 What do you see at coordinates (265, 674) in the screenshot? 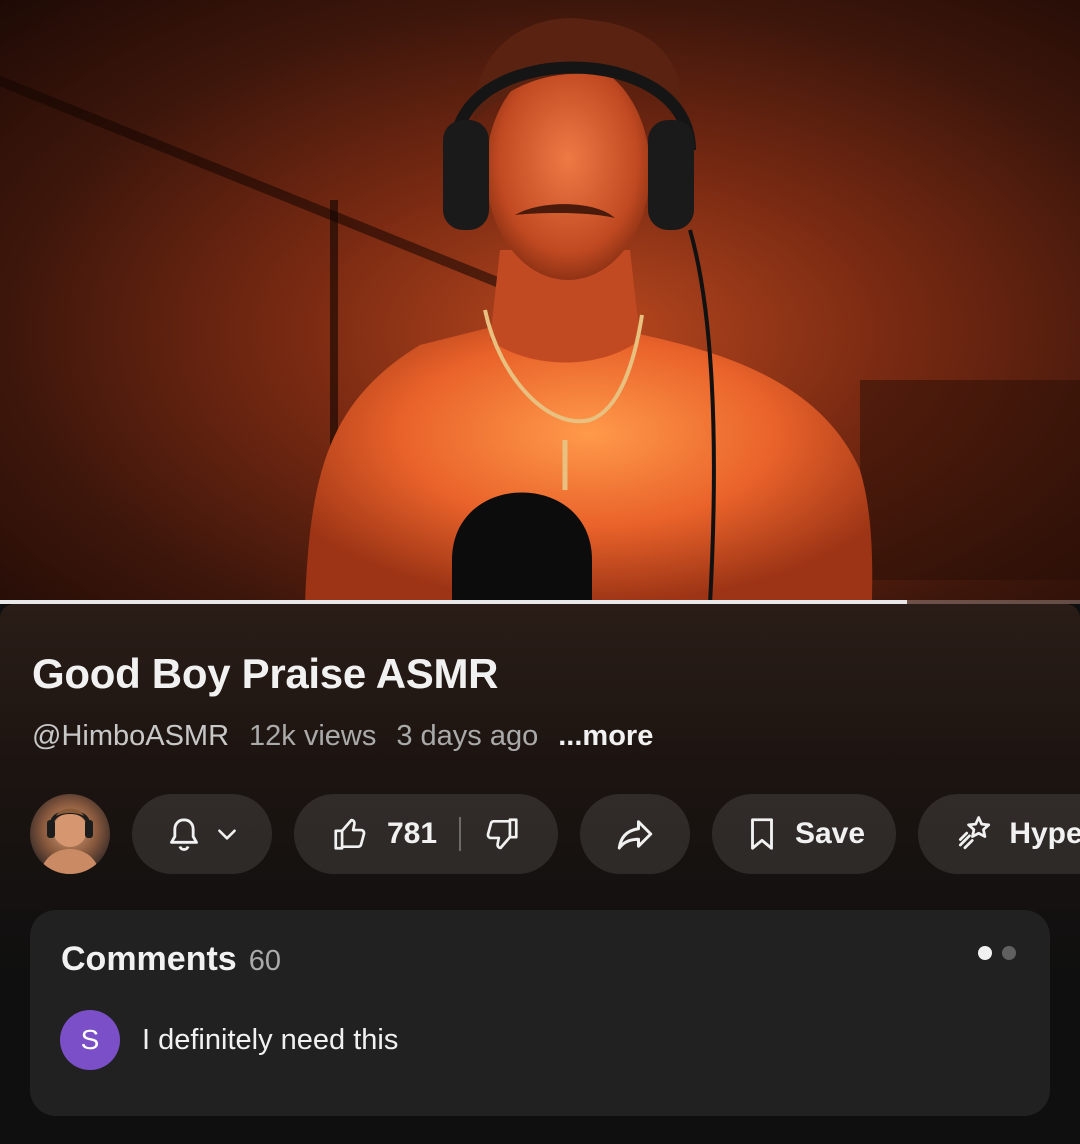
I see `video-title: Good Boy Praise ASMR` at bounding box center [265, 674].